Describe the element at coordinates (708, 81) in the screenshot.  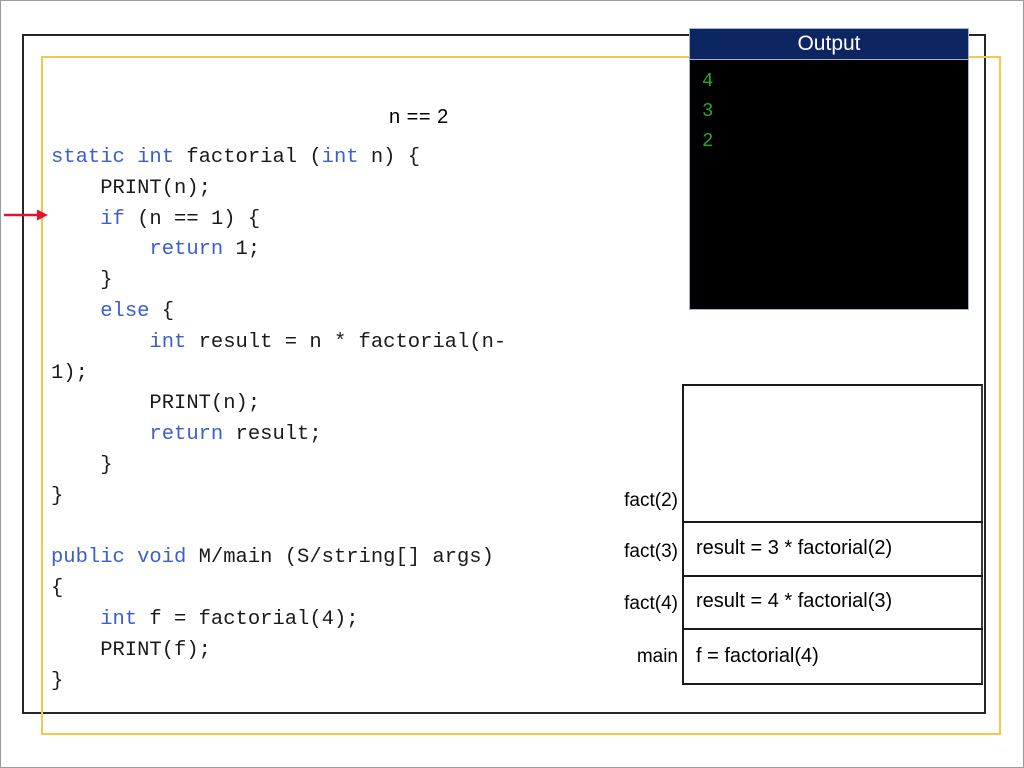
I see `output-line: 4` at that location.